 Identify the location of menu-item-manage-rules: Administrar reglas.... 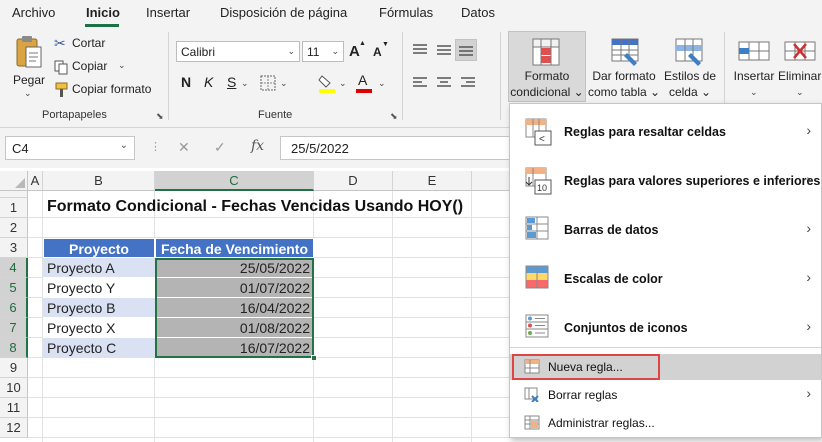
(665, 423).